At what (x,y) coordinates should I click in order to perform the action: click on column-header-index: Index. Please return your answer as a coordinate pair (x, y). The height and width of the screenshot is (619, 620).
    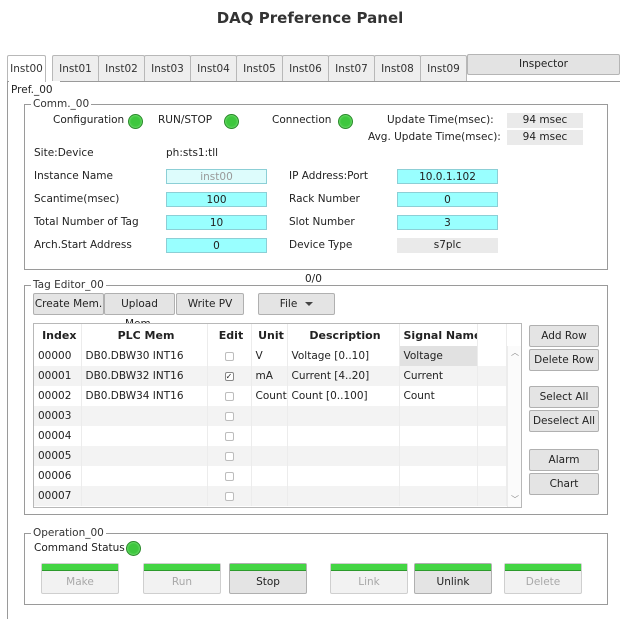
    Looking at the image, I should click on (58, 335).